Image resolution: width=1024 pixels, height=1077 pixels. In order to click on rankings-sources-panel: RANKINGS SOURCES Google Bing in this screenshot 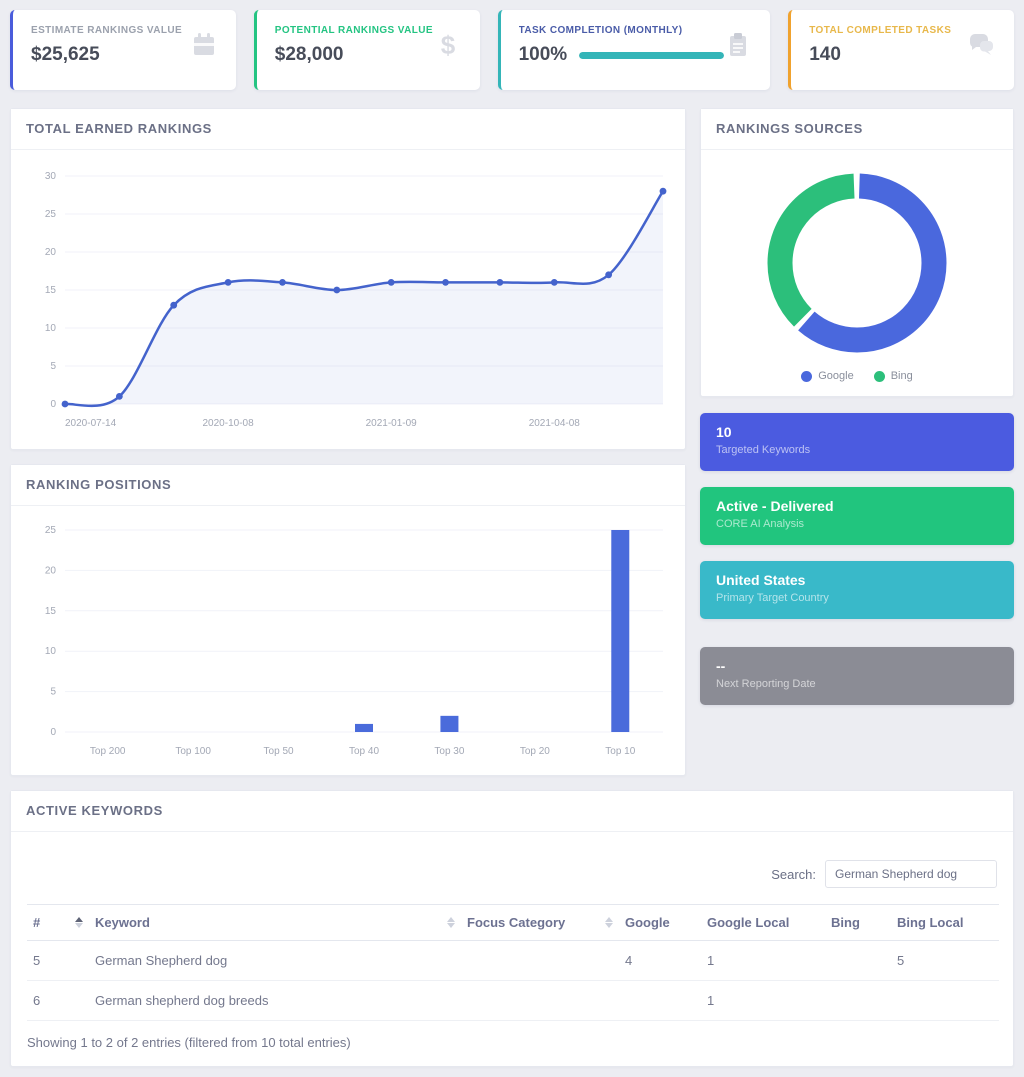, I will do `click(857, 252)`.